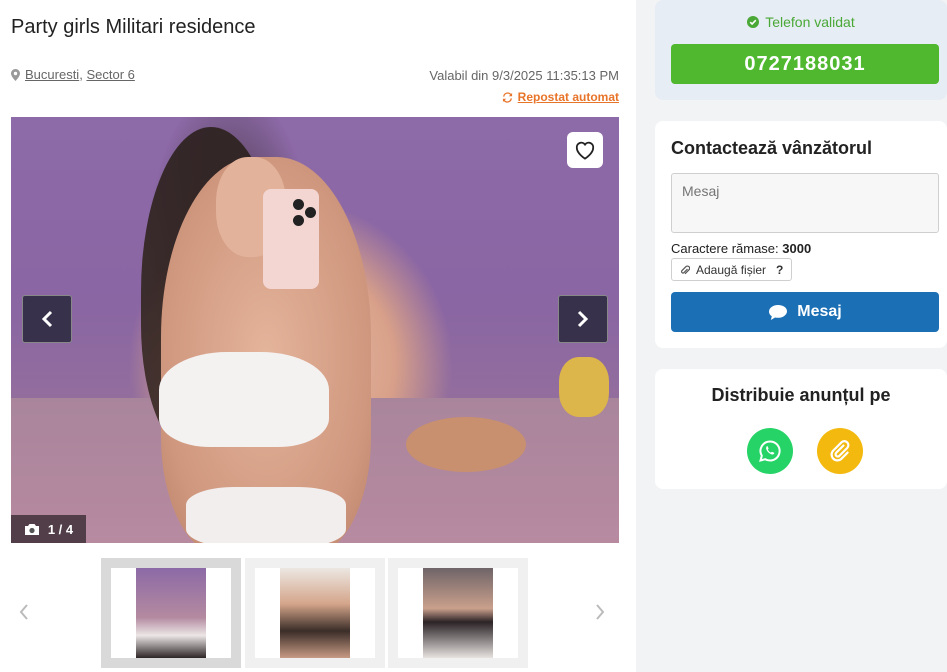  Describe the element at coordinates (779, 270) in the screenshot. I see `attach-help: ?` at that location.